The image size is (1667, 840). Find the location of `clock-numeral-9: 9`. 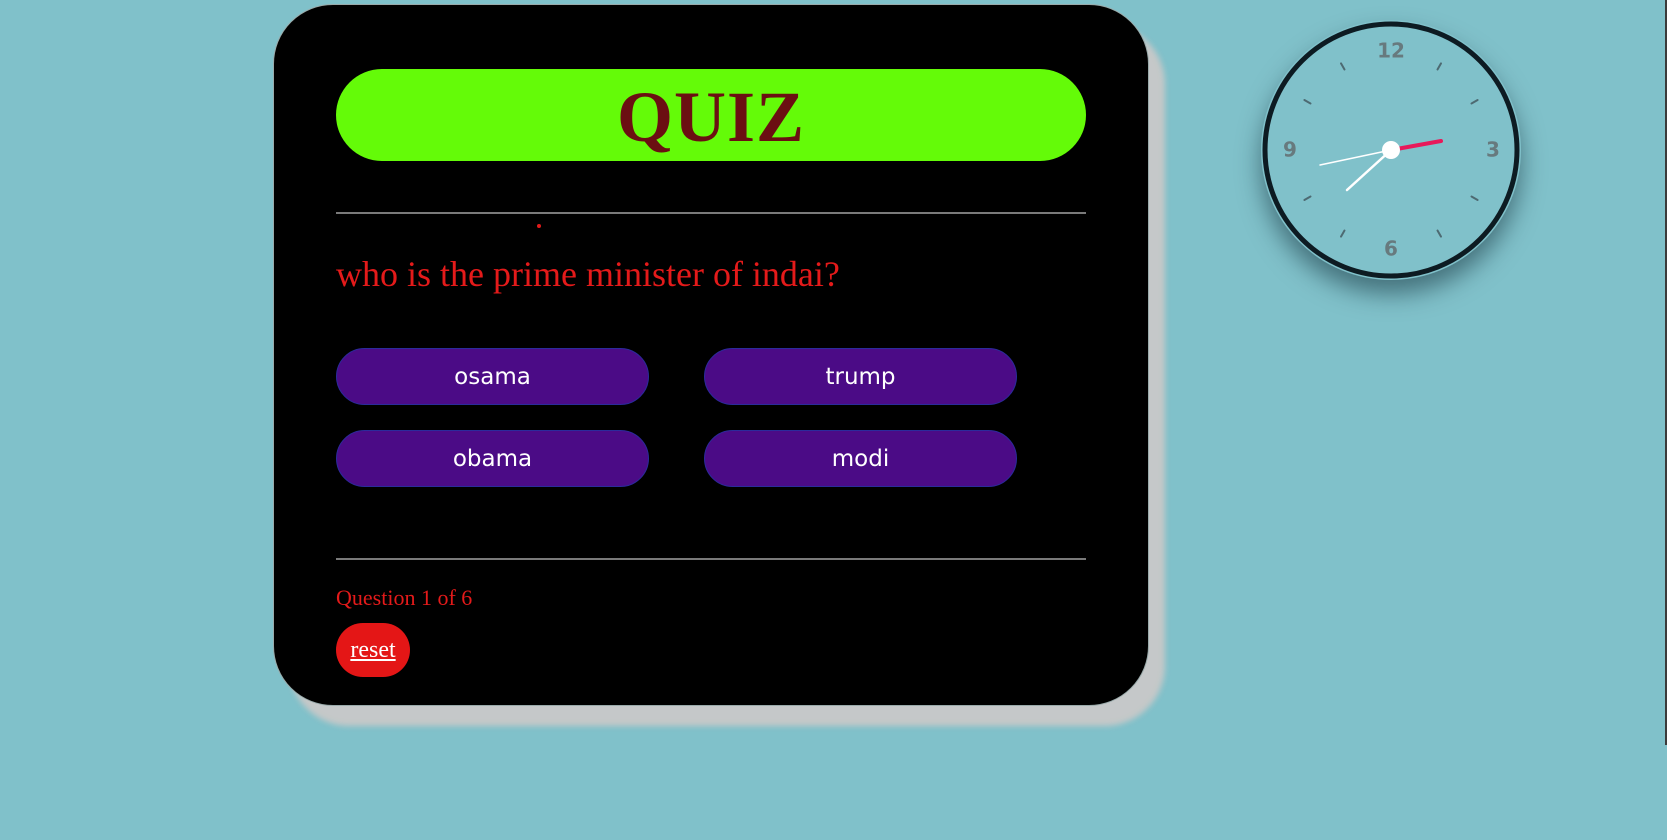

clock-numeral-9: 9 is located at coordinates (1290, 150).